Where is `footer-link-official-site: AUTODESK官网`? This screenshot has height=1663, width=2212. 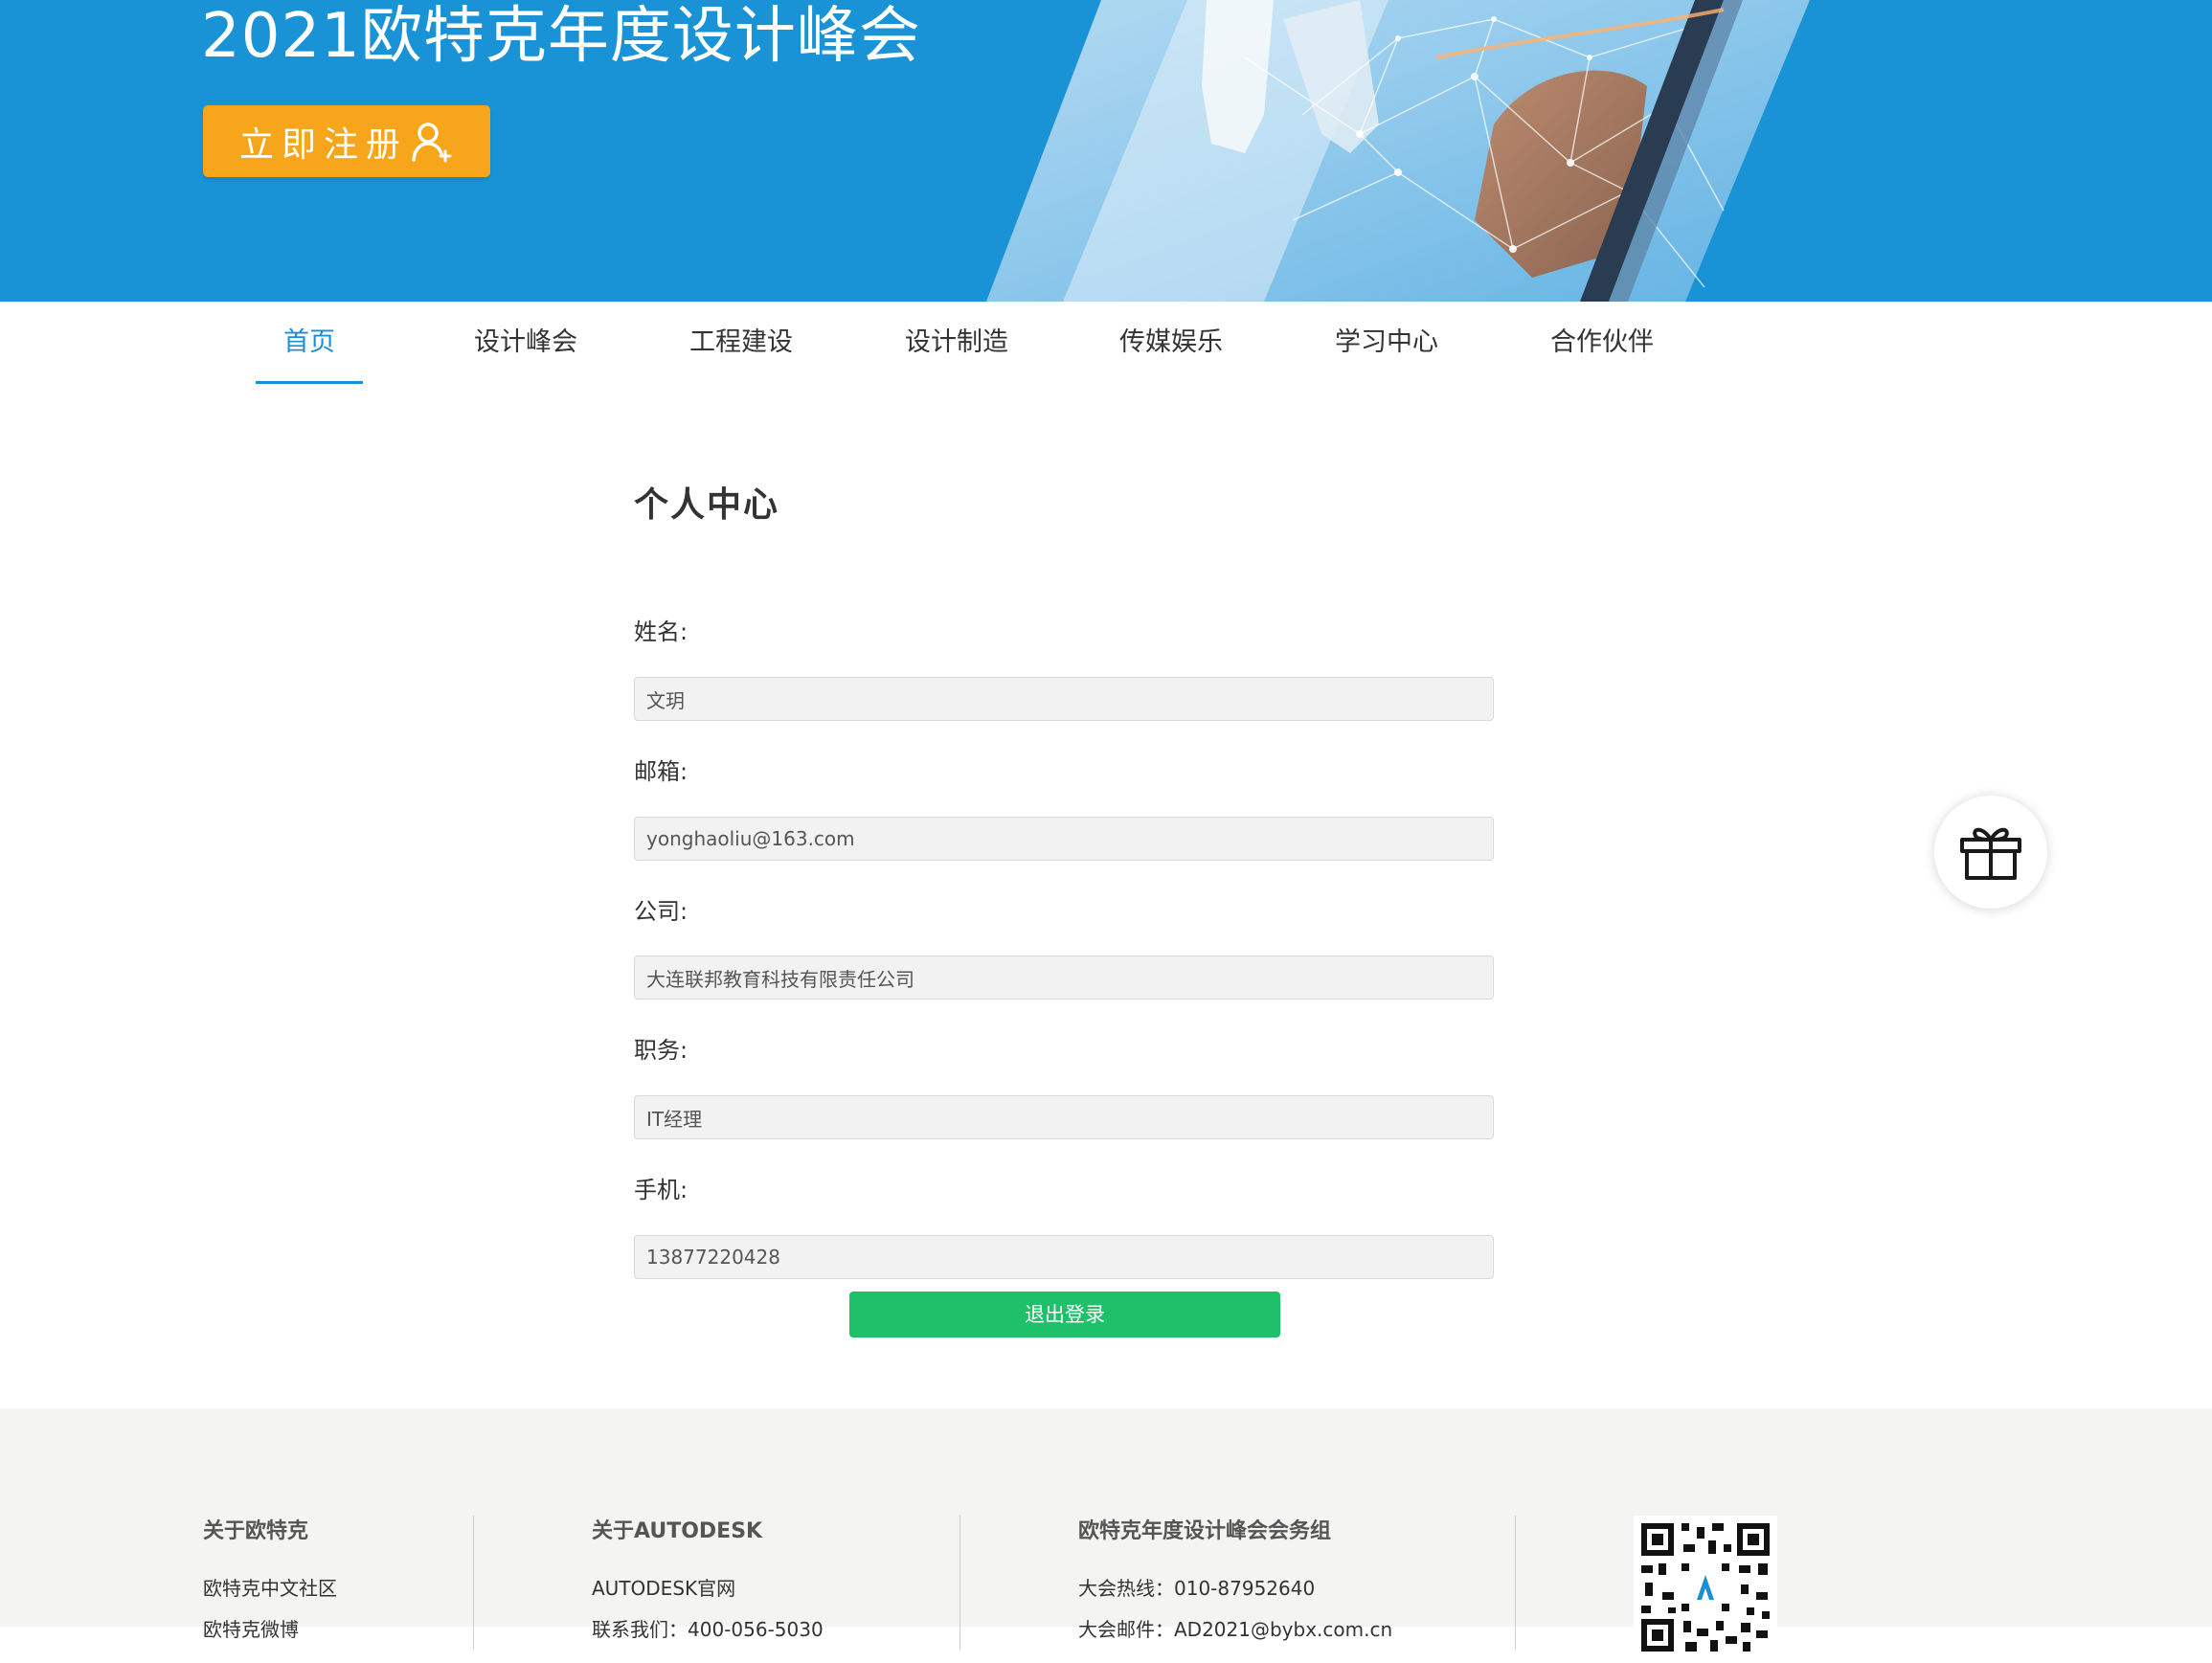
footer-link-official-site: AUTODESK官网 is located at coordinates (708, 1587).